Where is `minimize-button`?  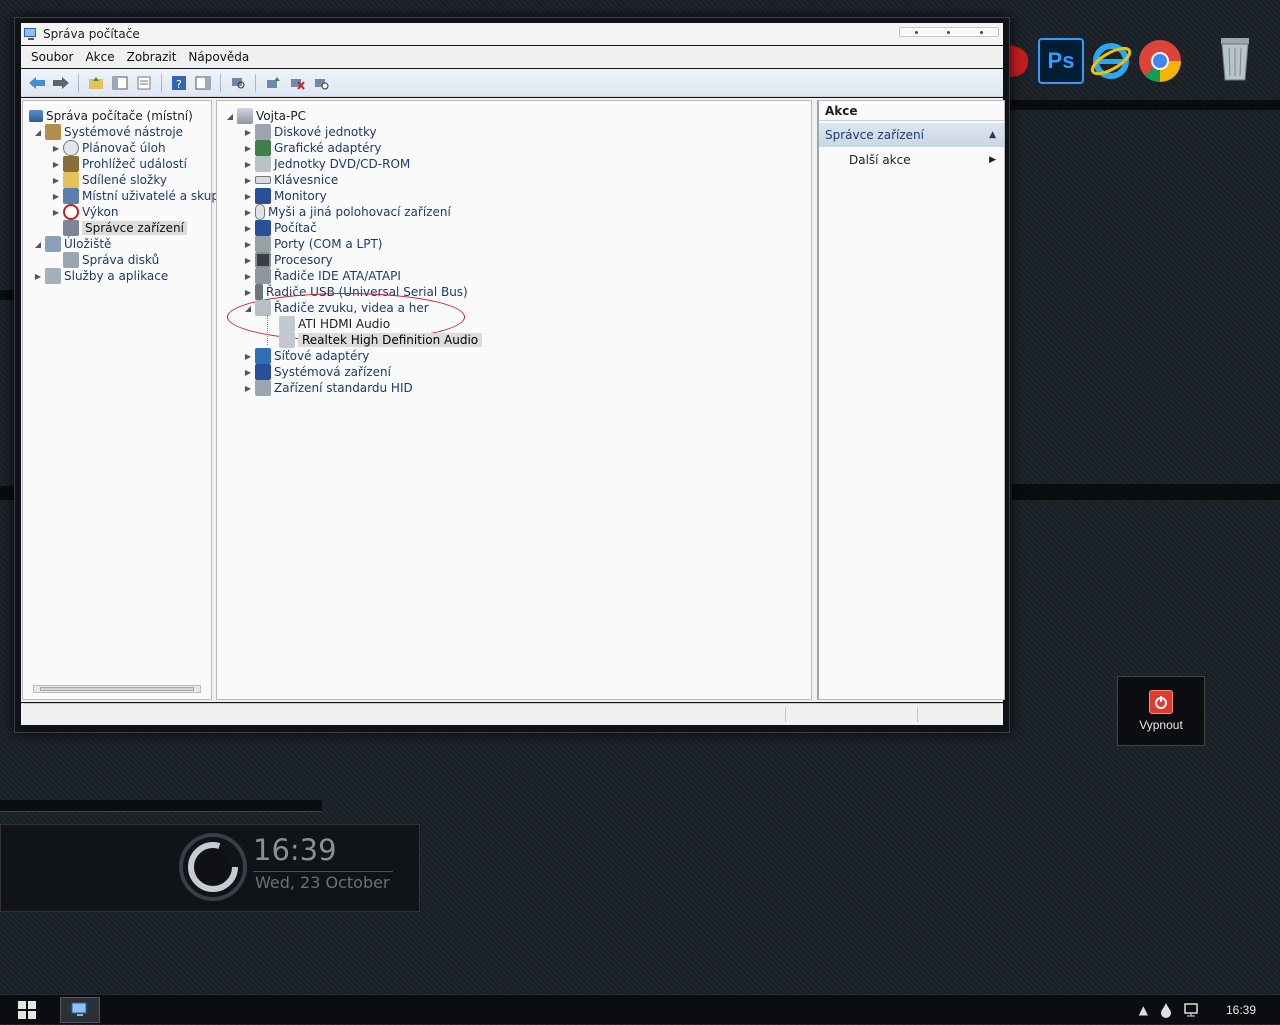
minimize-button is located at coordinates (916, 32).